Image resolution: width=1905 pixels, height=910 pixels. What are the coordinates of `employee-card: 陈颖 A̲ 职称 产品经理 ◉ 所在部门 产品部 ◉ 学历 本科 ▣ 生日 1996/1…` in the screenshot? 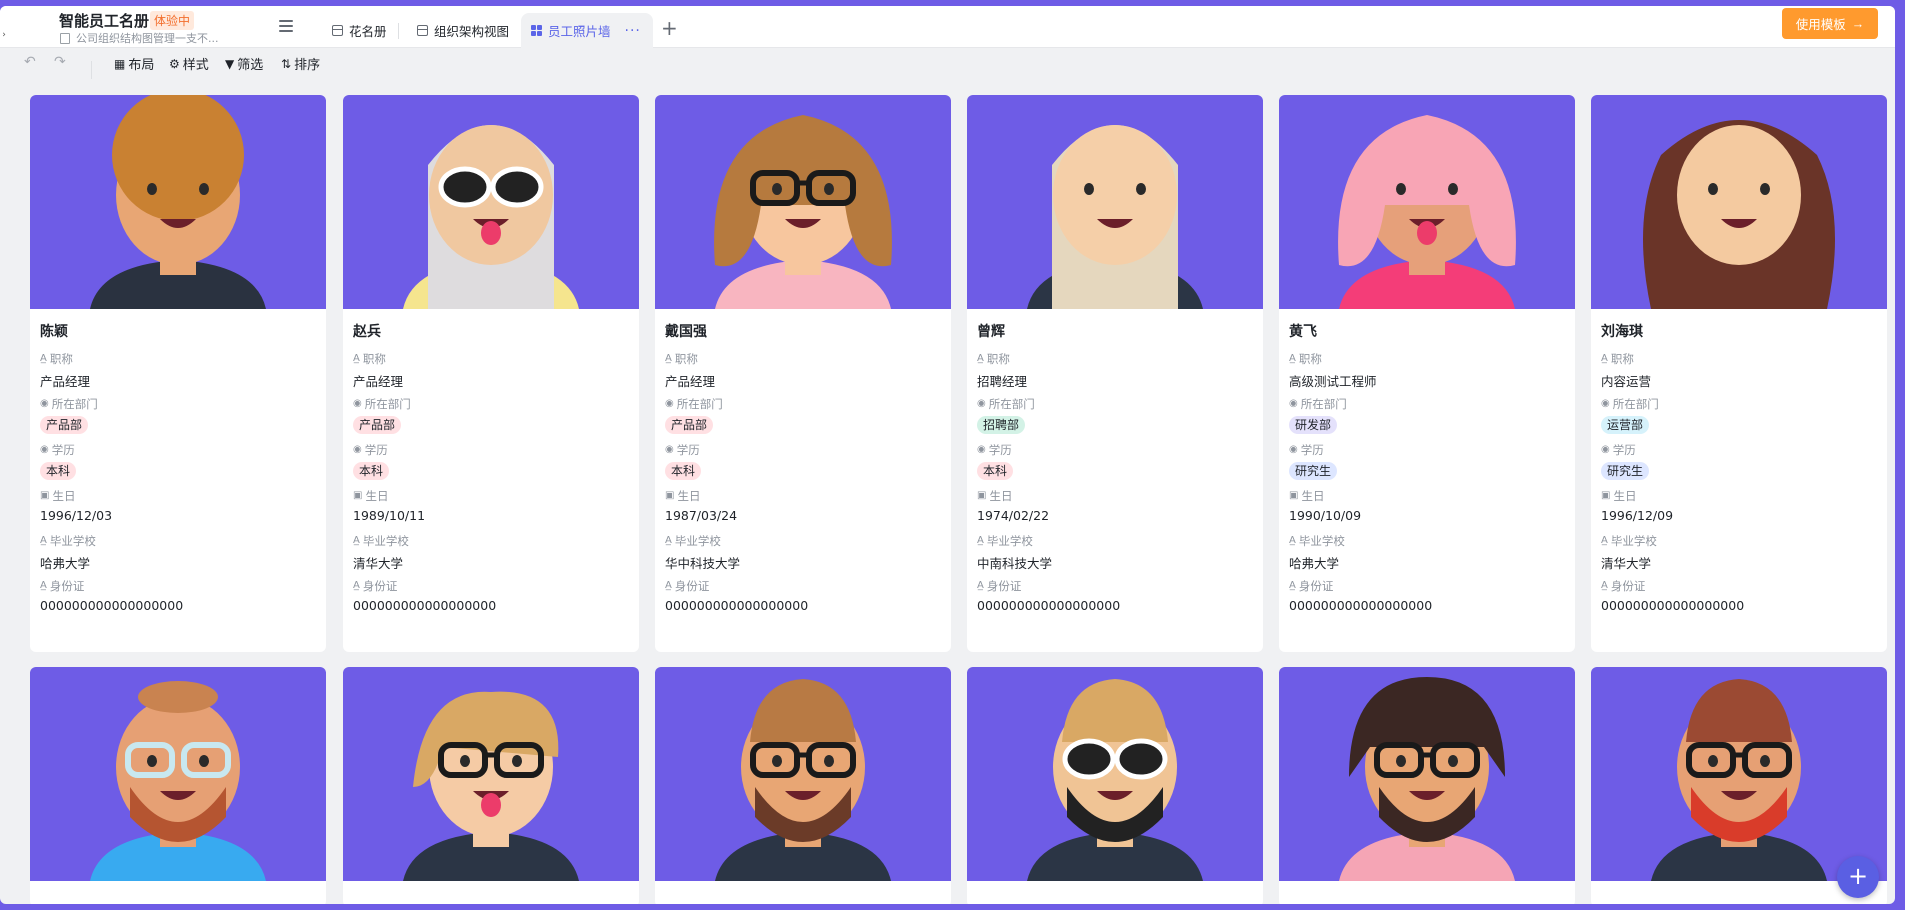 It's located at (178, 373).